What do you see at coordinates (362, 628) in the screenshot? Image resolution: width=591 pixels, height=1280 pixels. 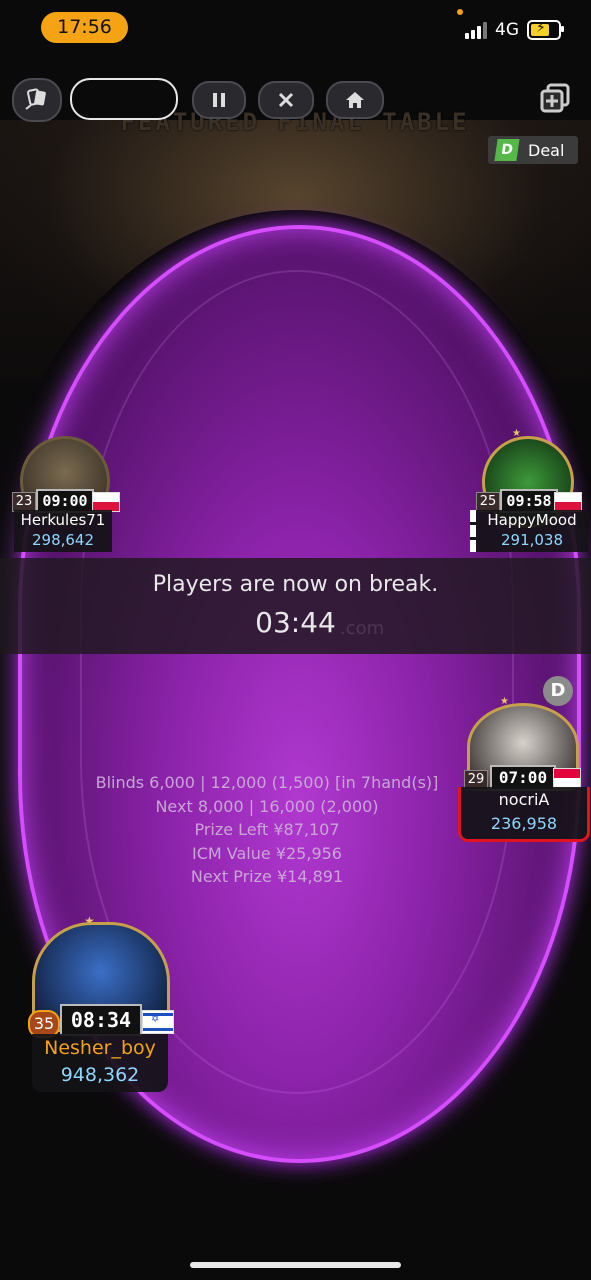 I see `site-watermark: .com` at bounding box center [362, 628].